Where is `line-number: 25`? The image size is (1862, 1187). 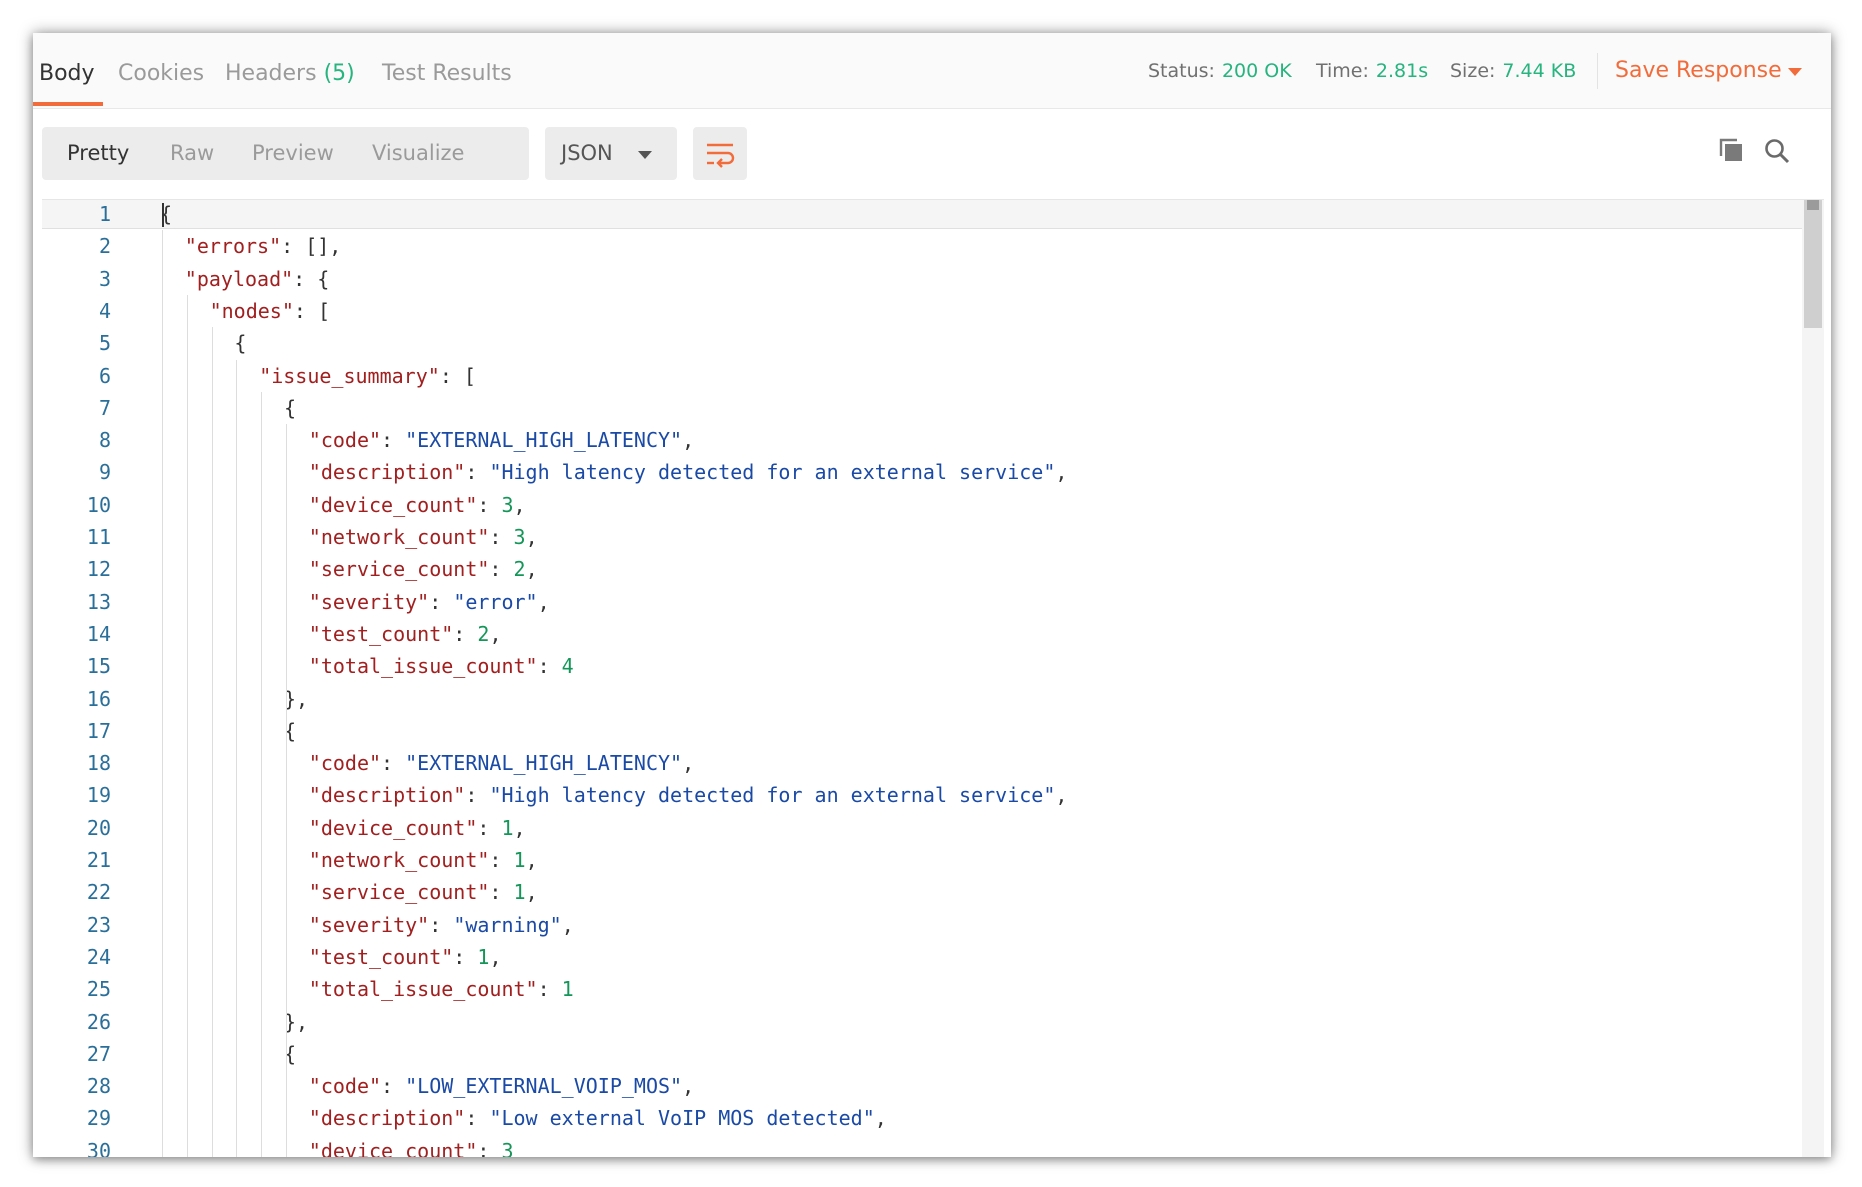 line-number: 25 is located at coordinates (98, 989).